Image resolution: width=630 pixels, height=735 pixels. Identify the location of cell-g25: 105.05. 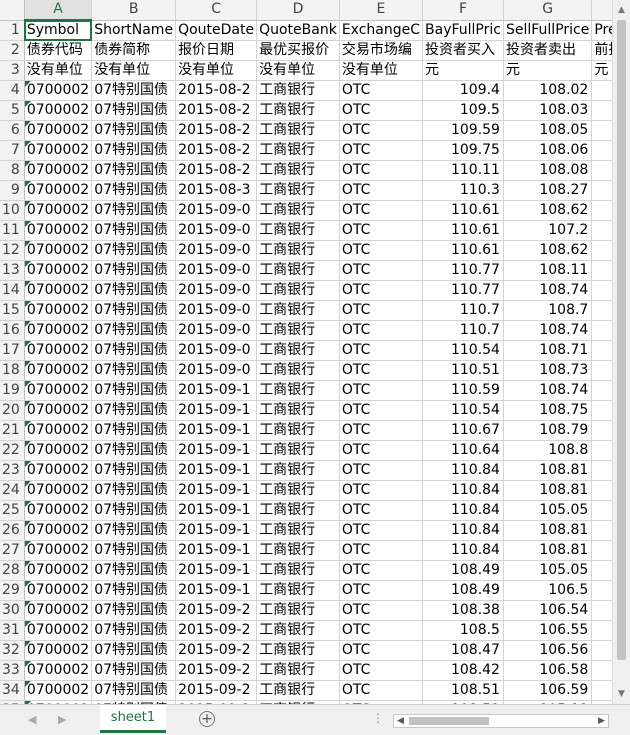
(548, 510).